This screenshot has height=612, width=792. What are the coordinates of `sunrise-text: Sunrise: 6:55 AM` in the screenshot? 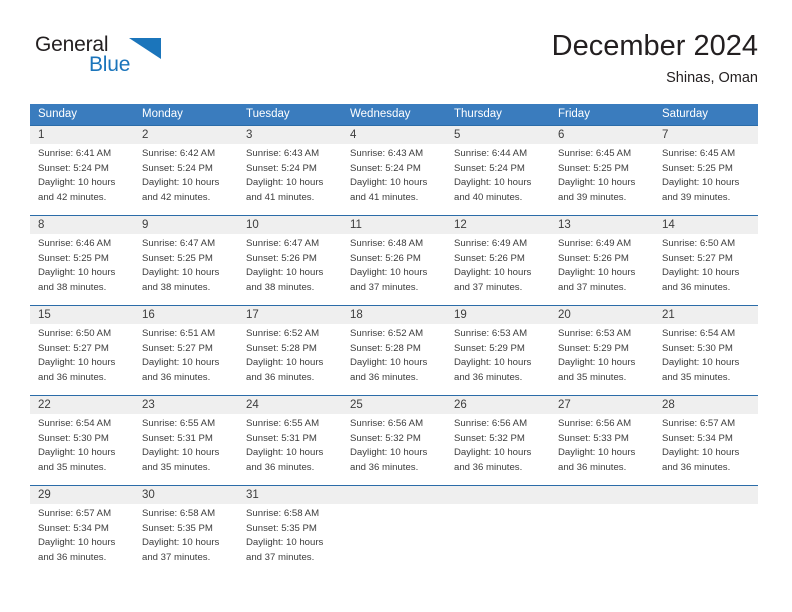 It's located at (179, 423).